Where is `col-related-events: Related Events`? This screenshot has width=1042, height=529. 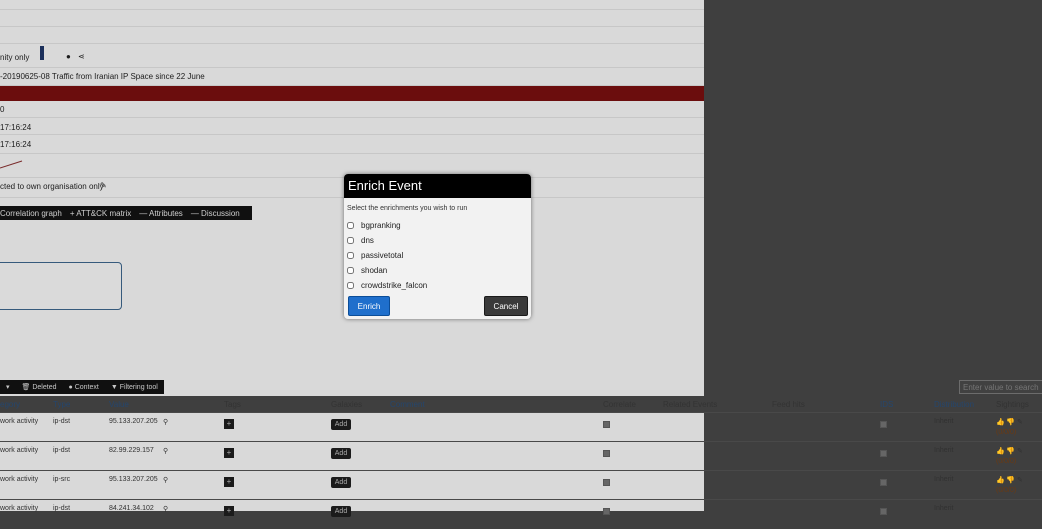 col-related-events: Related Events is located at coordinates (690, 404).